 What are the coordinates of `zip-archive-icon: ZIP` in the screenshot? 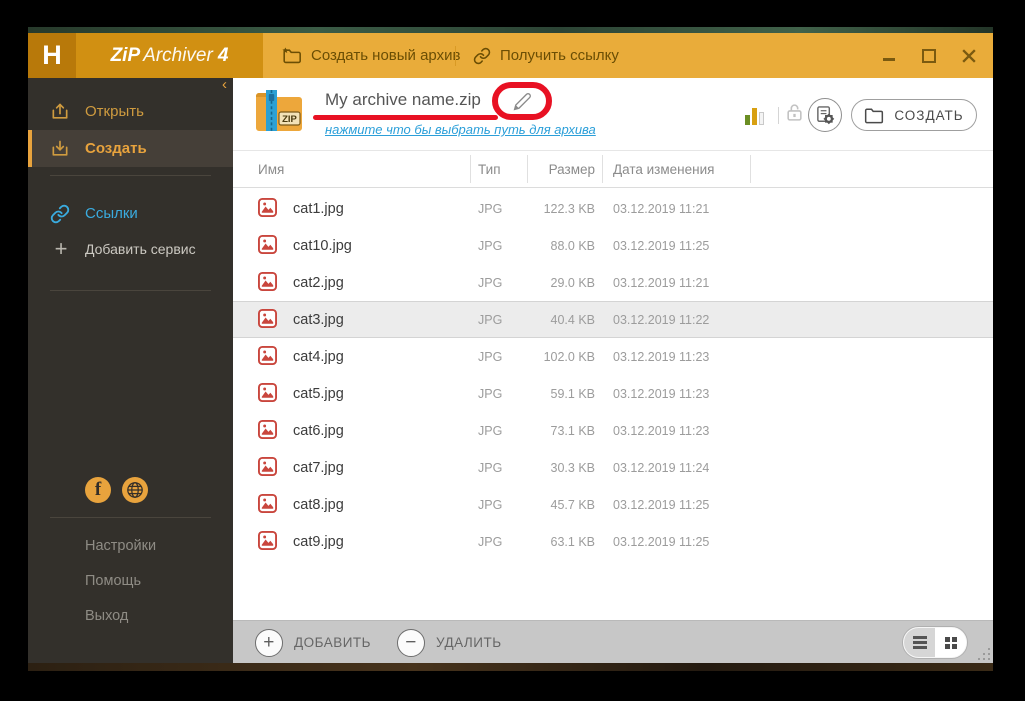 It's located at (279, 112).